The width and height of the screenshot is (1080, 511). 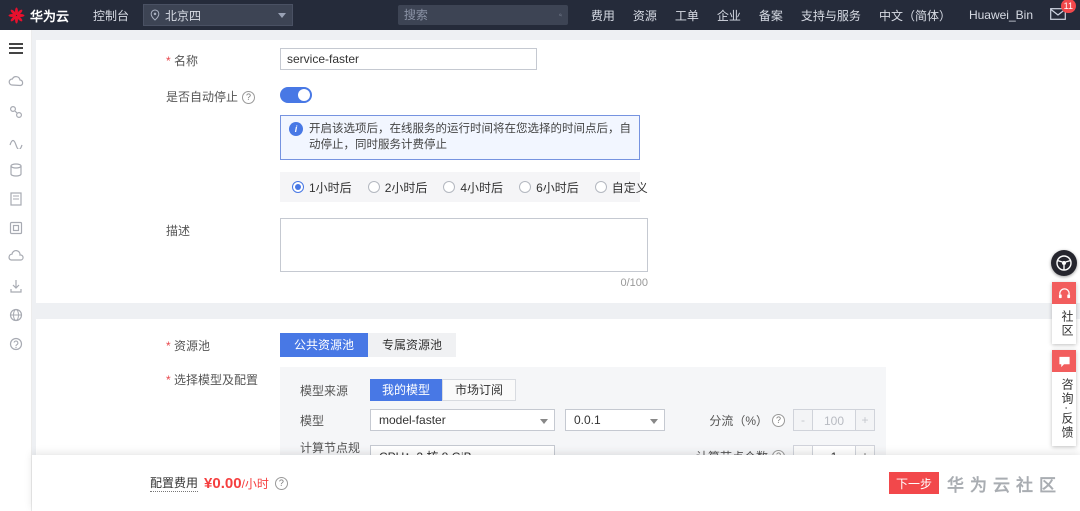 I want to click on auto-stop-label-wrap: 是否自动停止?, so click(x=223, y=94).